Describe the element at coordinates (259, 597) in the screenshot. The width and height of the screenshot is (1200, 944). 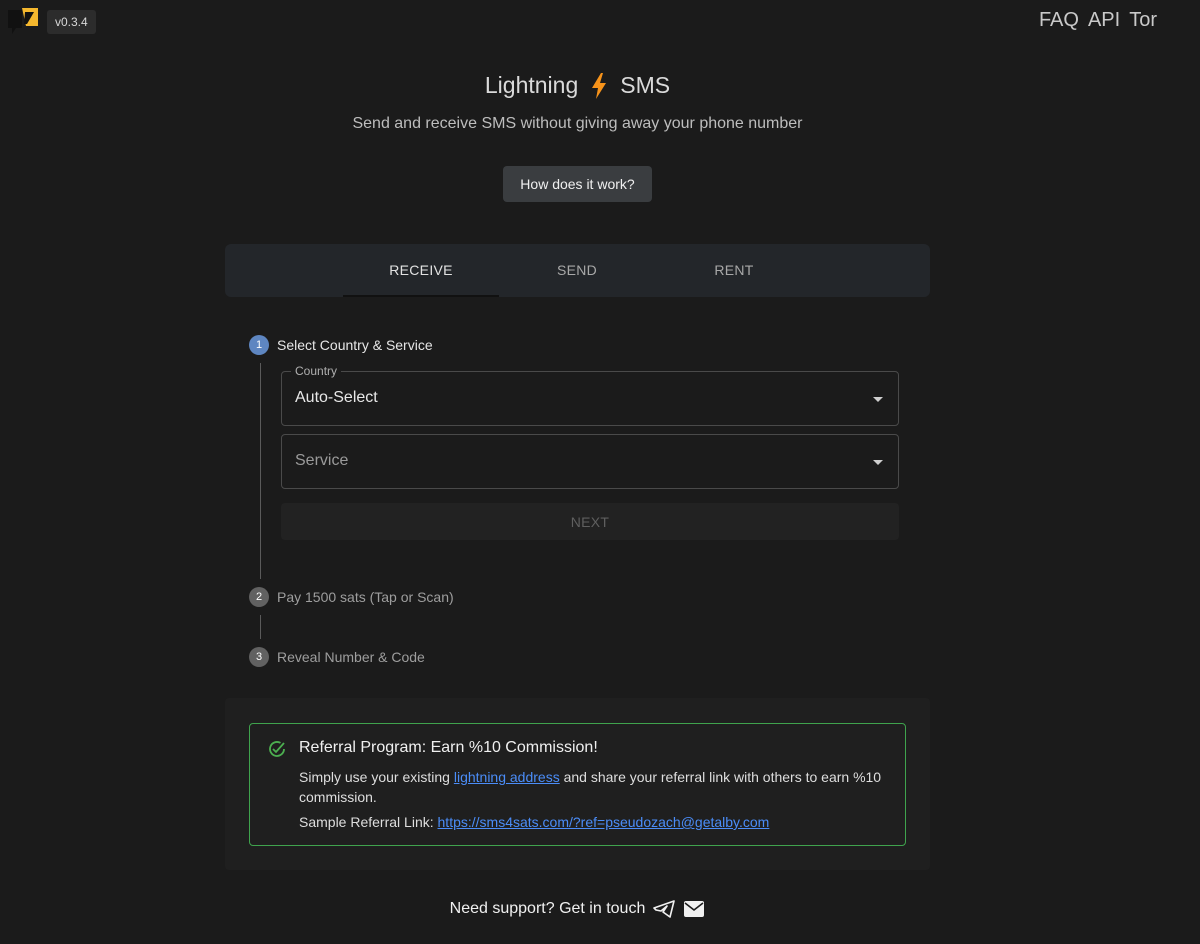
I see `step-2-number: 2` at that location.